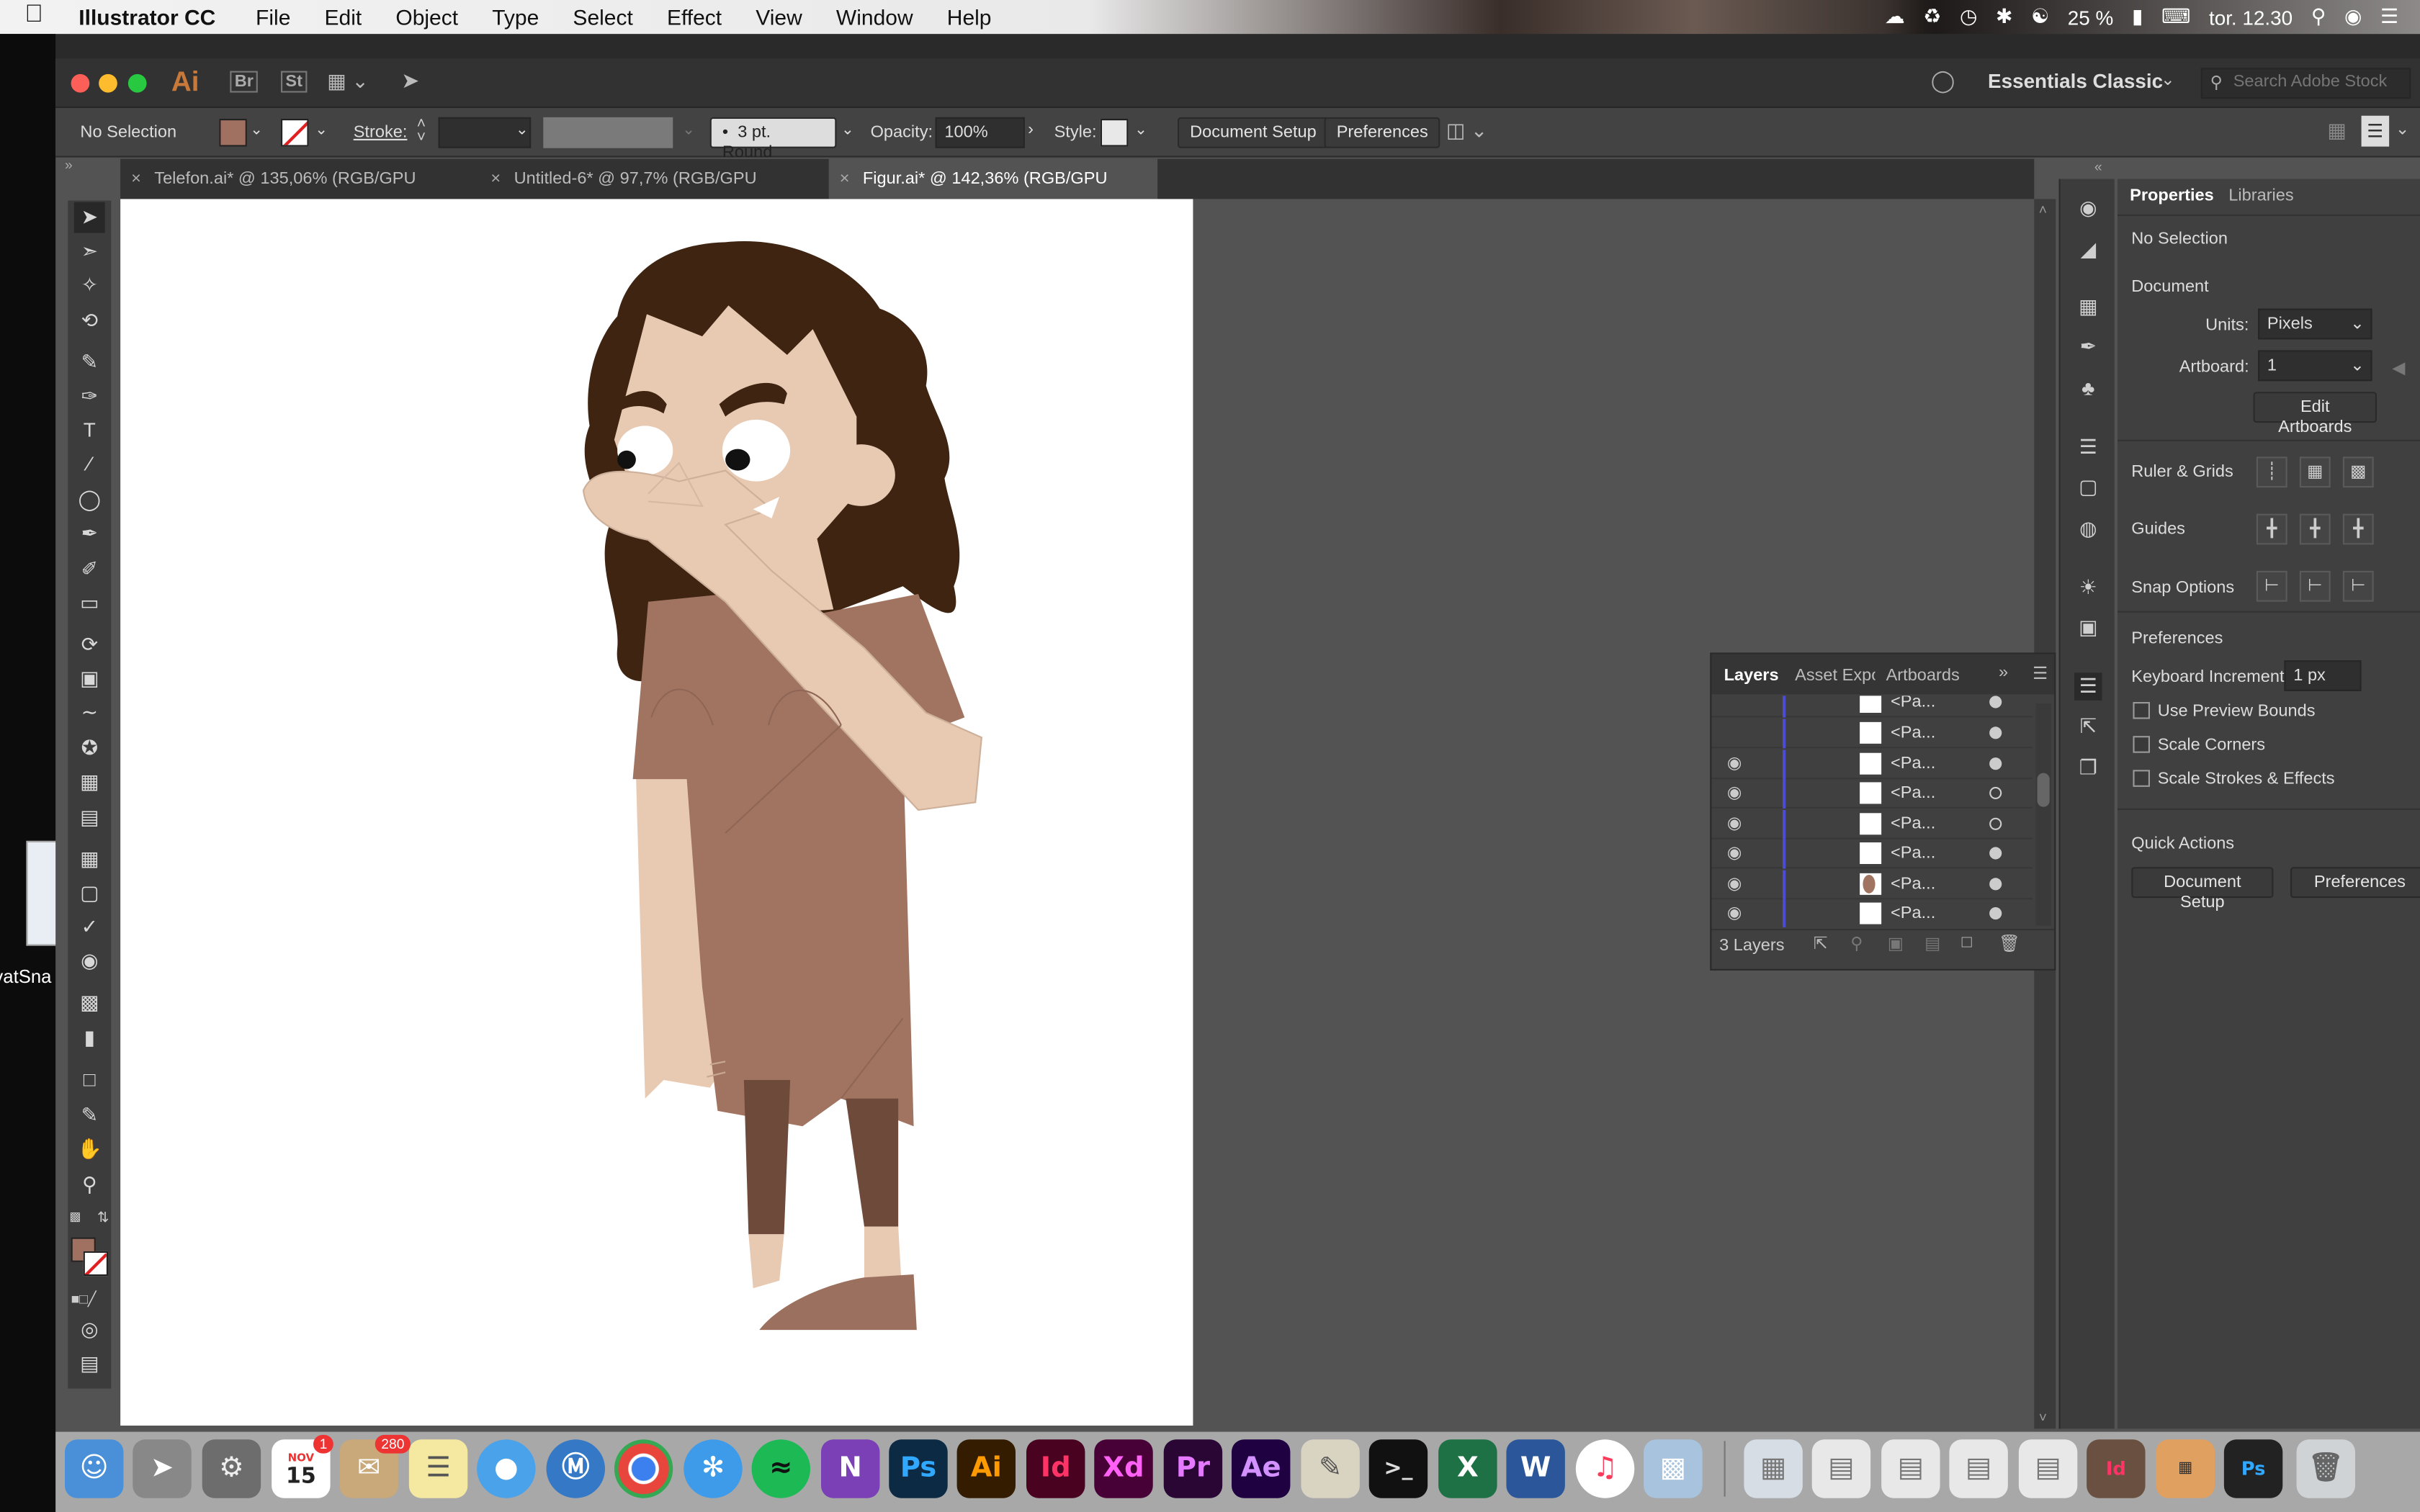 This screenshot has height=1512, width=2420. What do you see at coordinates (422, 131) in the screenshot?
I see `stroke-stepper: ˄ ˅` at bounding box center [422, 131].